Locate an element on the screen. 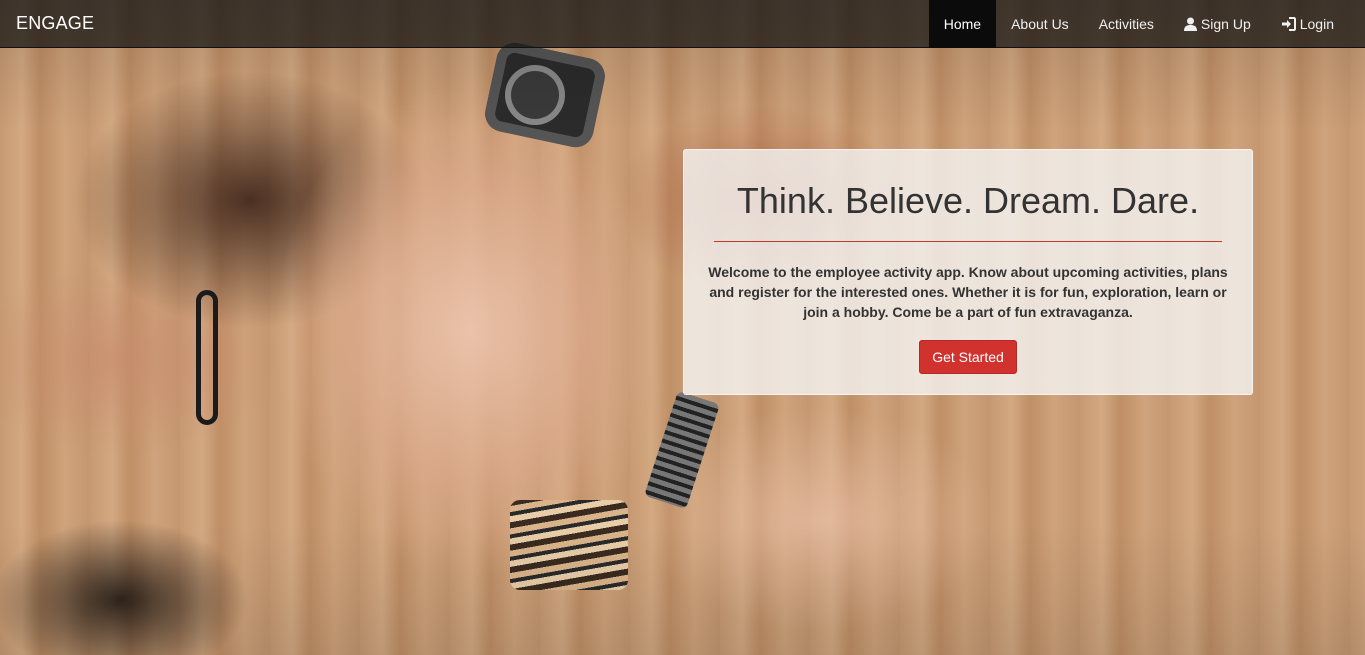 The height and width of the screenshot is (655, 1365). nav-item-label: About Us is located at coordinates (1040, 23).